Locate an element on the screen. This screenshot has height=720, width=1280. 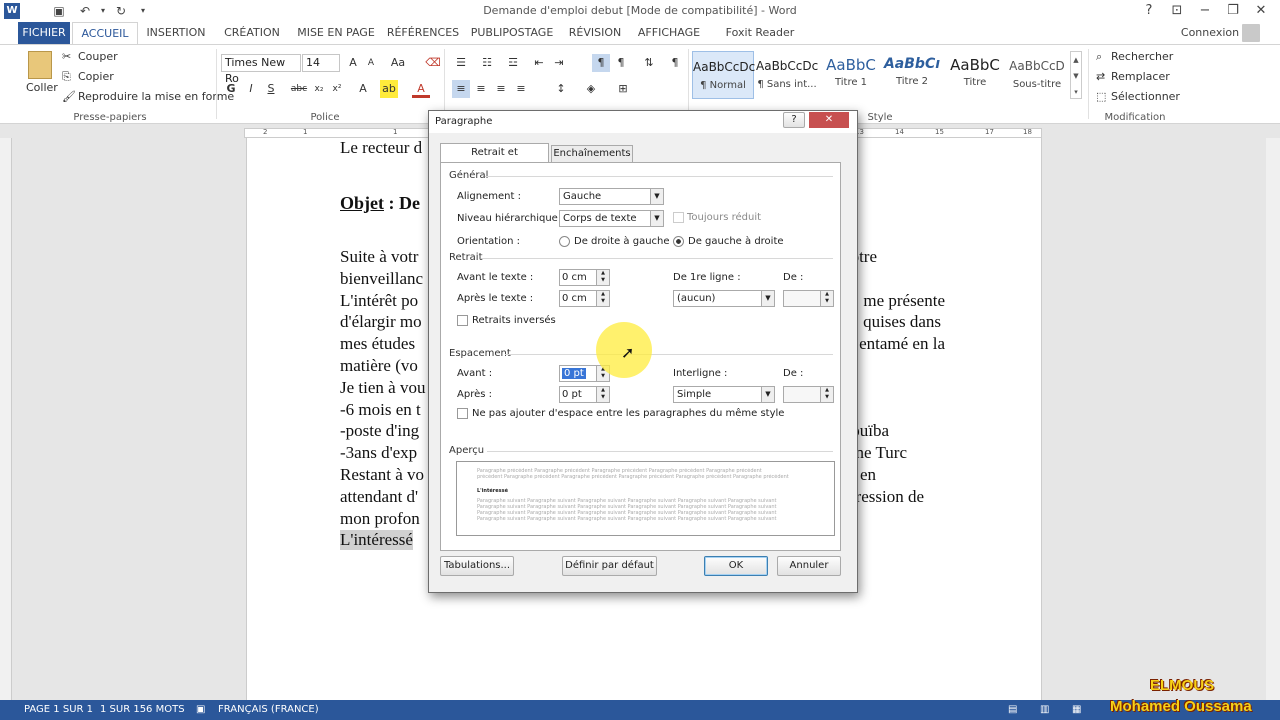
page-count: PAGE 1 SUR 1 is located at coordinates (58, 709).